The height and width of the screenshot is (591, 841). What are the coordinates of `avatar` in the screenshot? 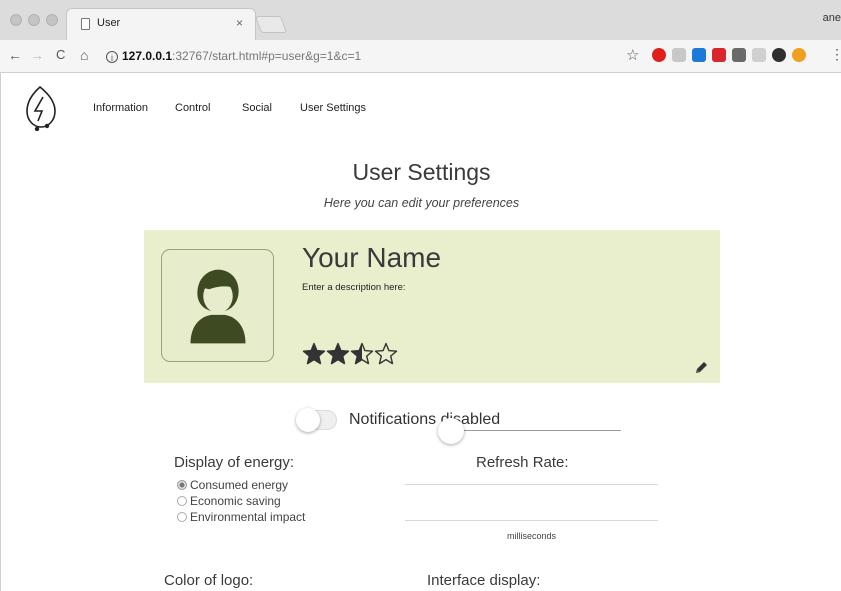 It's located at (217, 305).